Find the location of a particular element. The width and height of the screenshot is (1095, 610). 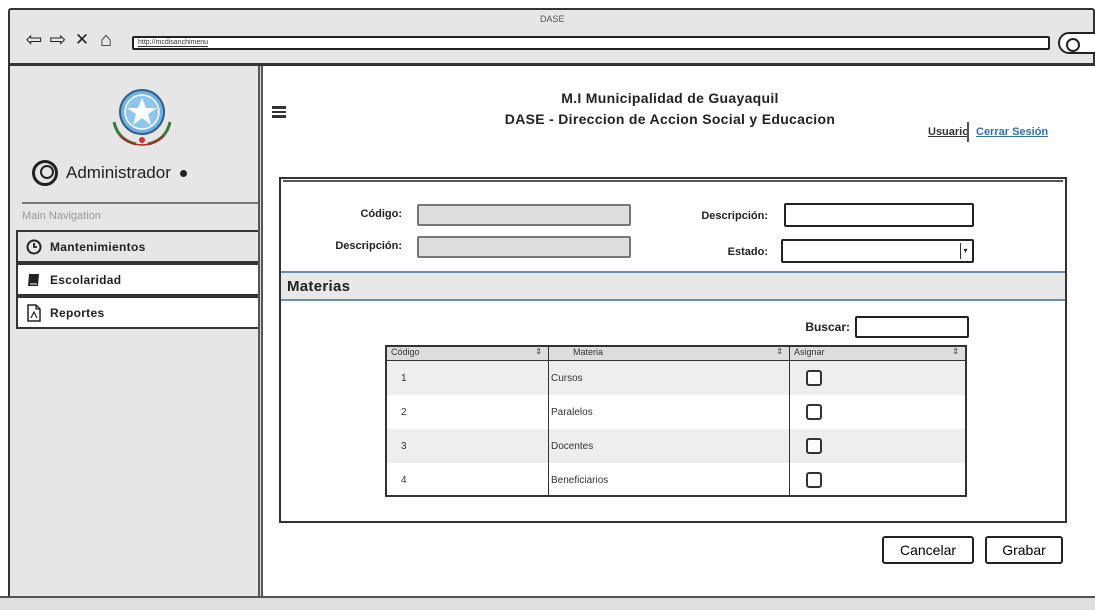

section-title: Materias is located at coordinates (319, 286).